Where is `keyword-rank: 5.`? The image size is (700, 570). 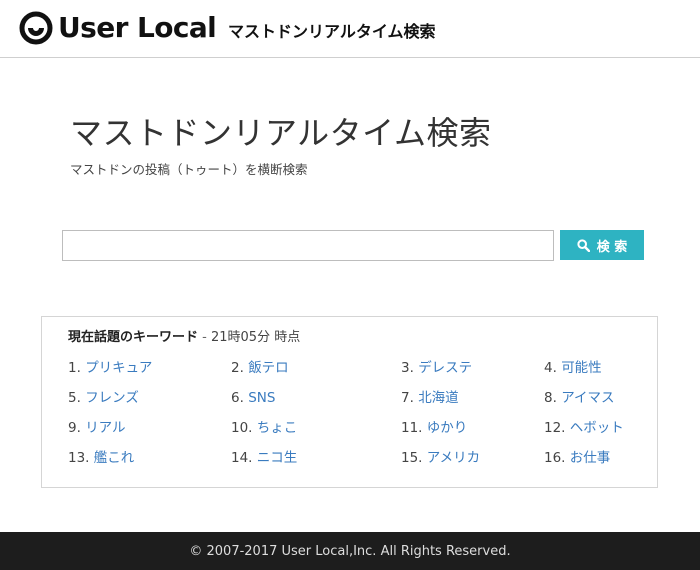
keyword-rank: 5. is located at coordinates (74, 398).